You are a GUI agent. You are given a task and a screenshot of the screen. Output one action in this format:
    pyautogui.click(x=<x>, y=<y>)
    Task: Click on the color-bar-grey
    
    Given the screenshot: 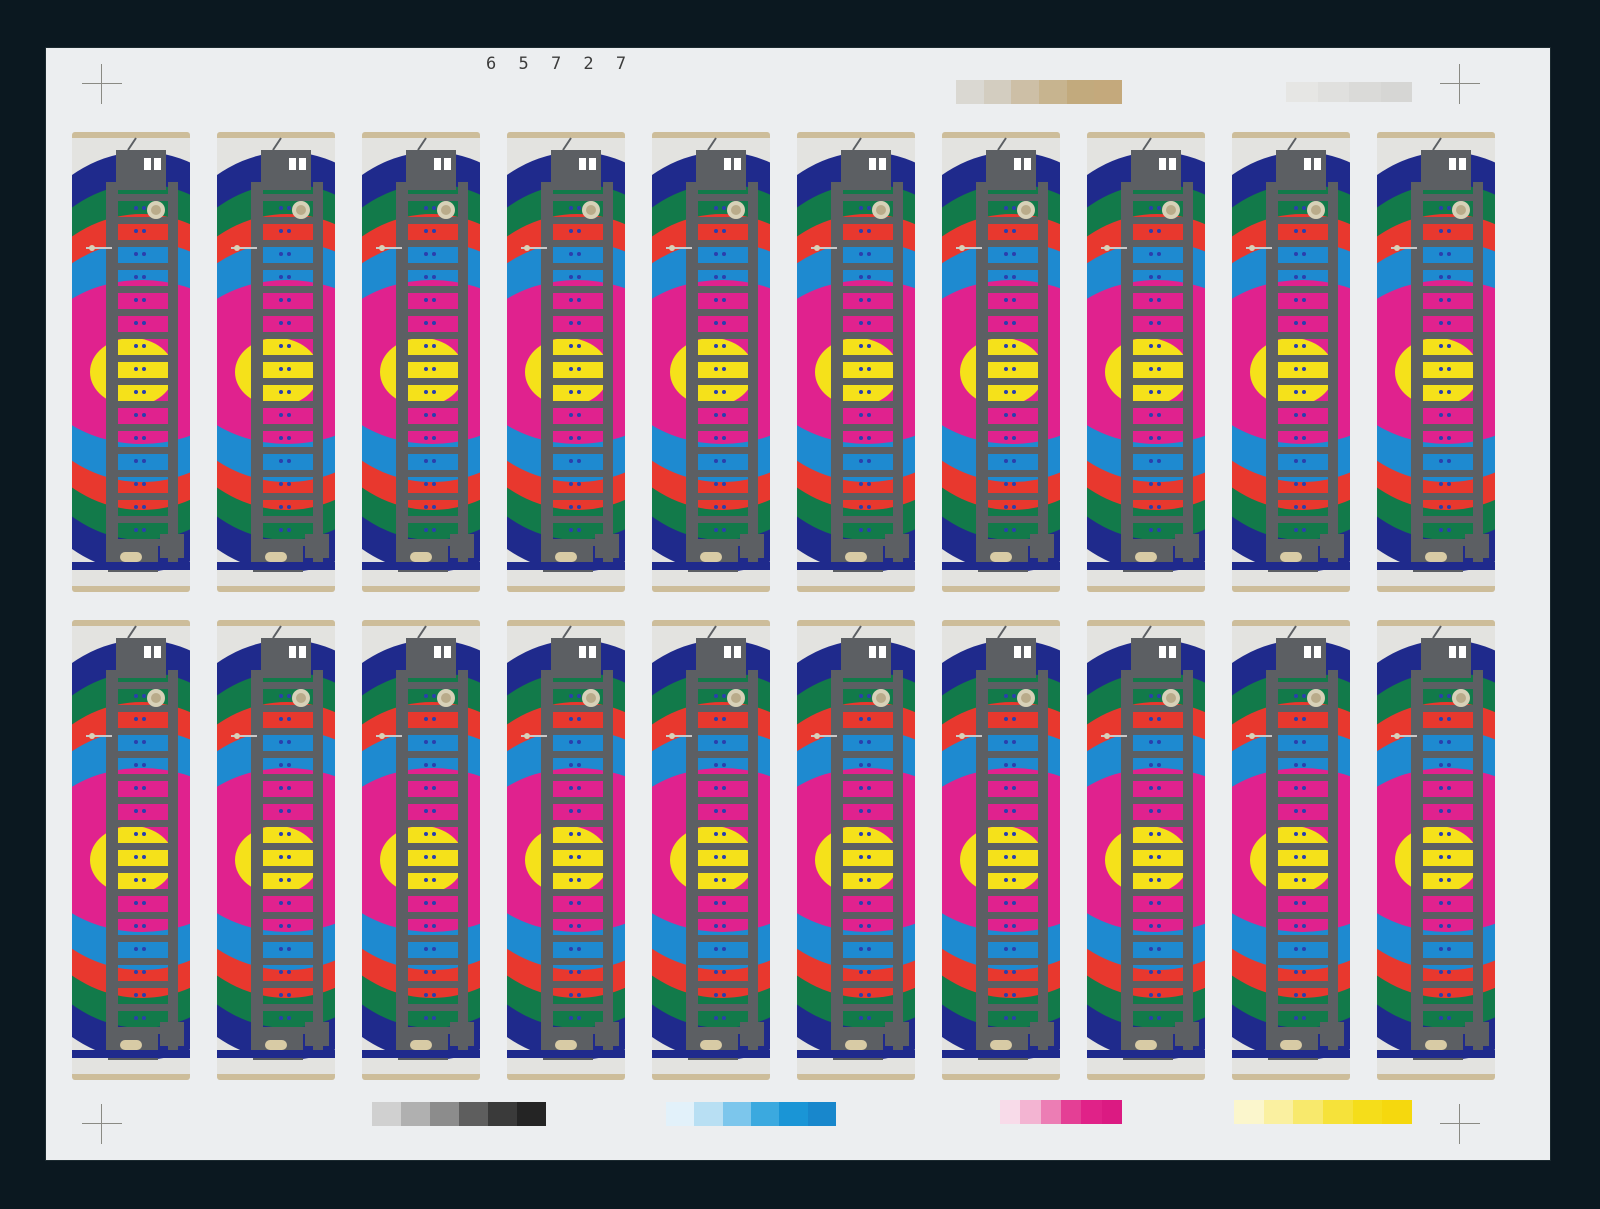 What is the action you would take?
    pyautogui.click(x=1349, y=92)
    